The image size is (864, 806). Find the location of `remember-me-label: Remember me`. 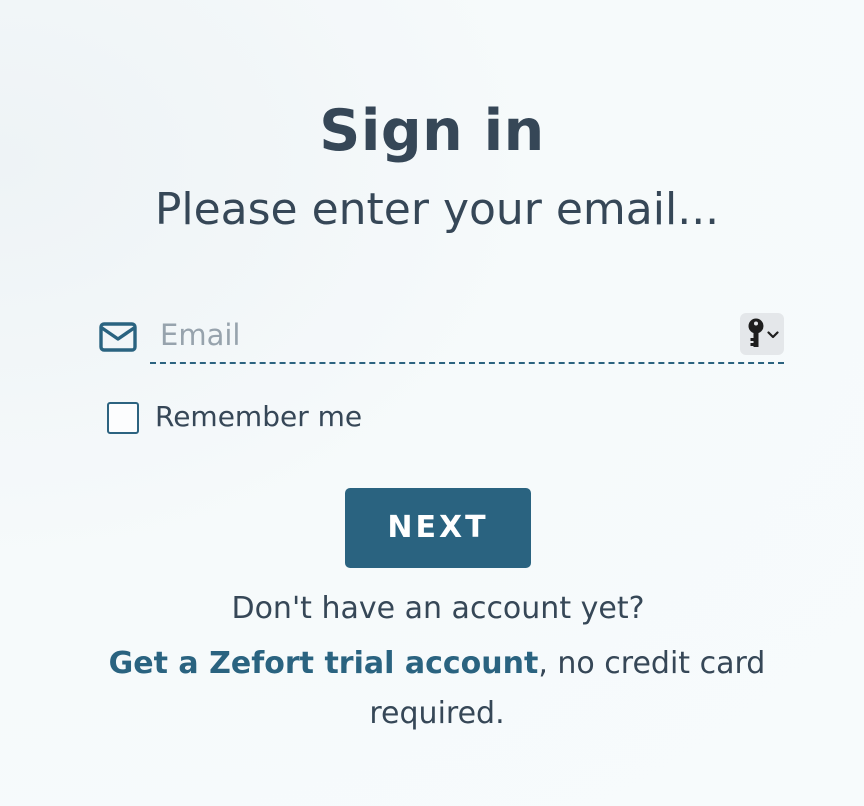

remember-me-label: Remember me is located at coordinates (258, 417).